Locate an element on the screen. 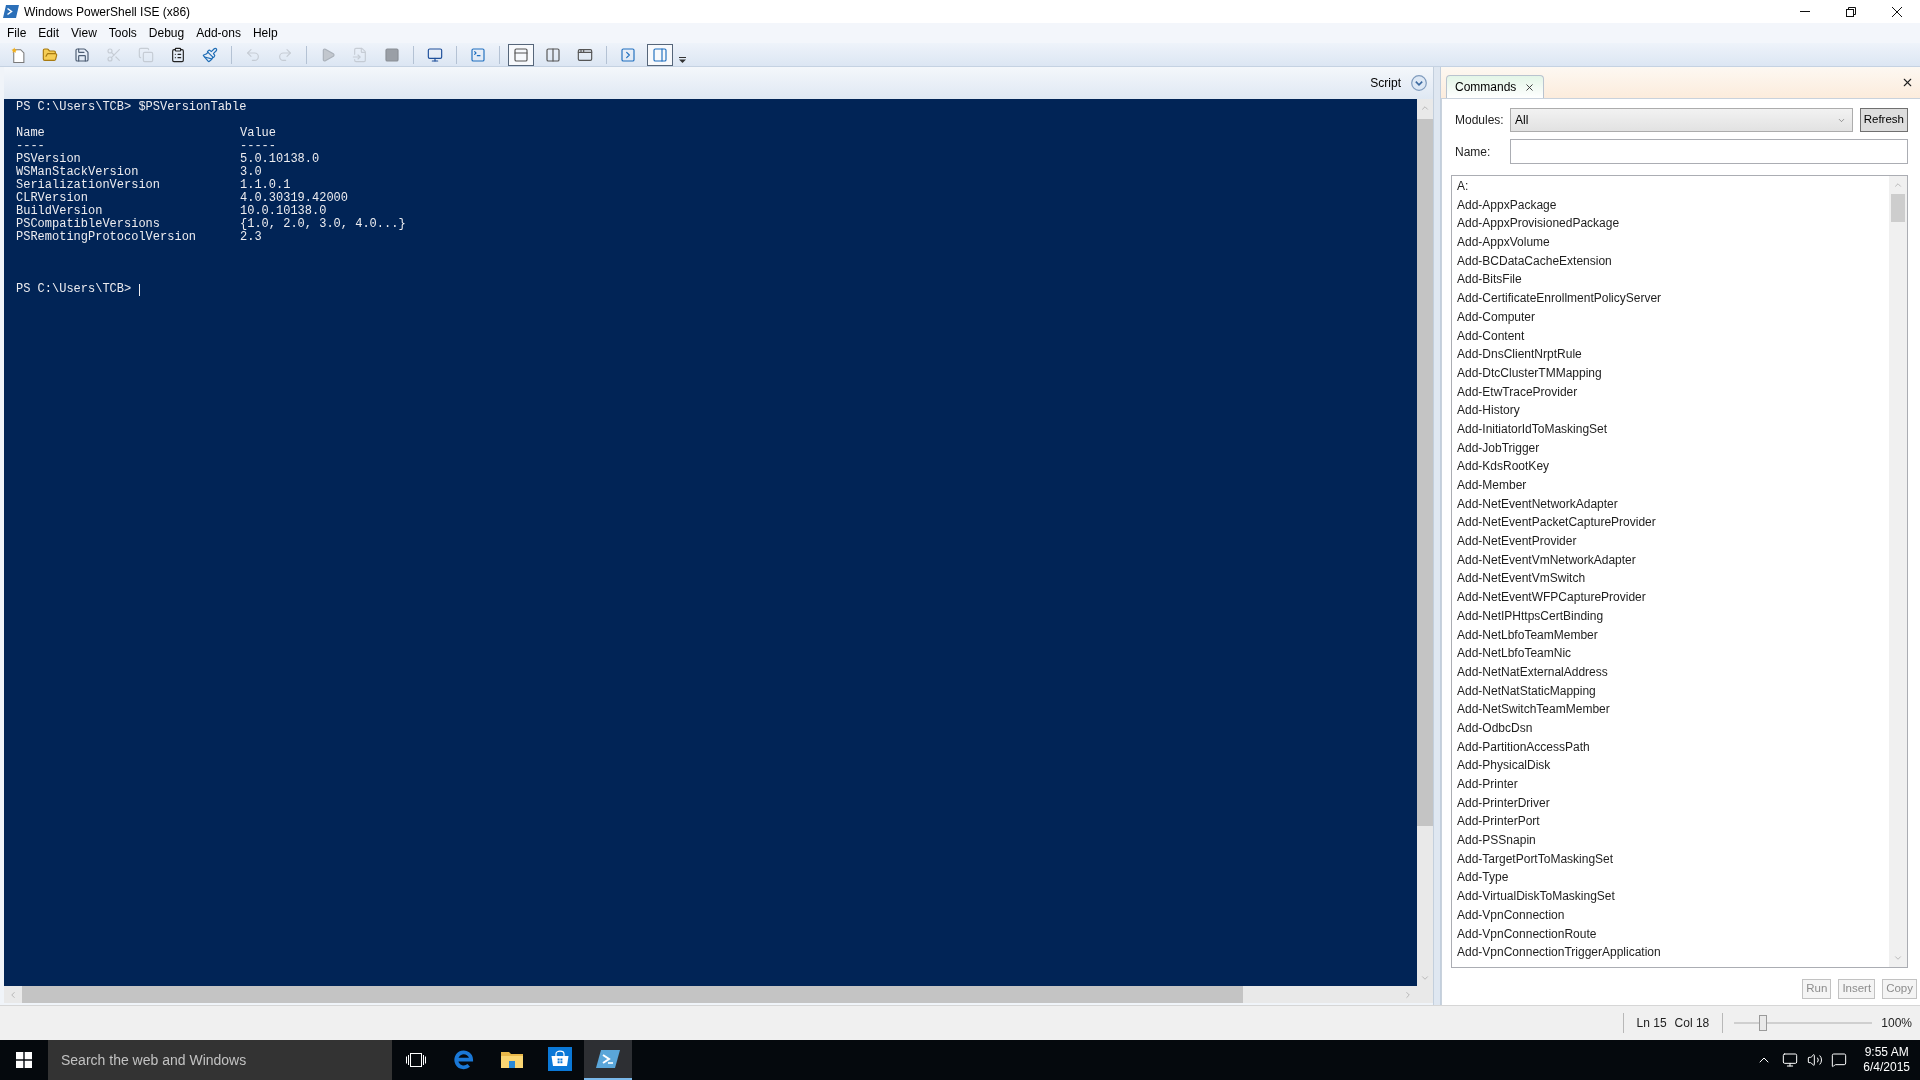 Image resolution: width=1920 pixels, height=1080 pixels. menu-item: File is located at coordinates (17, 33).